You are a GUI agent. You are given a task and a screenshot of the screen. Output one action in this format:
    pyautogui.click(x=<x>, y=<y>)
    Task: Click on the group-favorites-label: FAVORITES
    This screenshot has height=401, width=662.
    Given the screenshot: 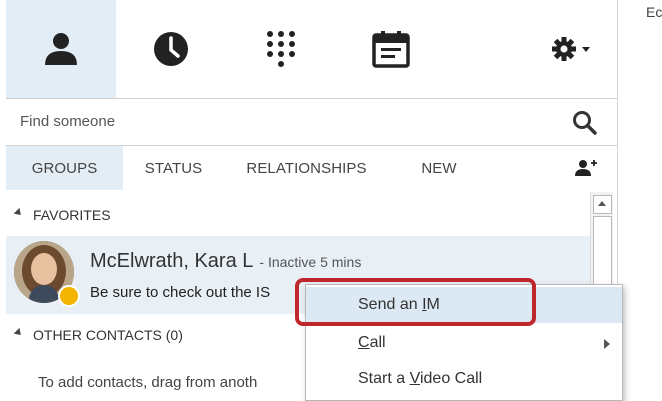 What is the action you would take?
    pyautogui.click(x=72, y=215)
    